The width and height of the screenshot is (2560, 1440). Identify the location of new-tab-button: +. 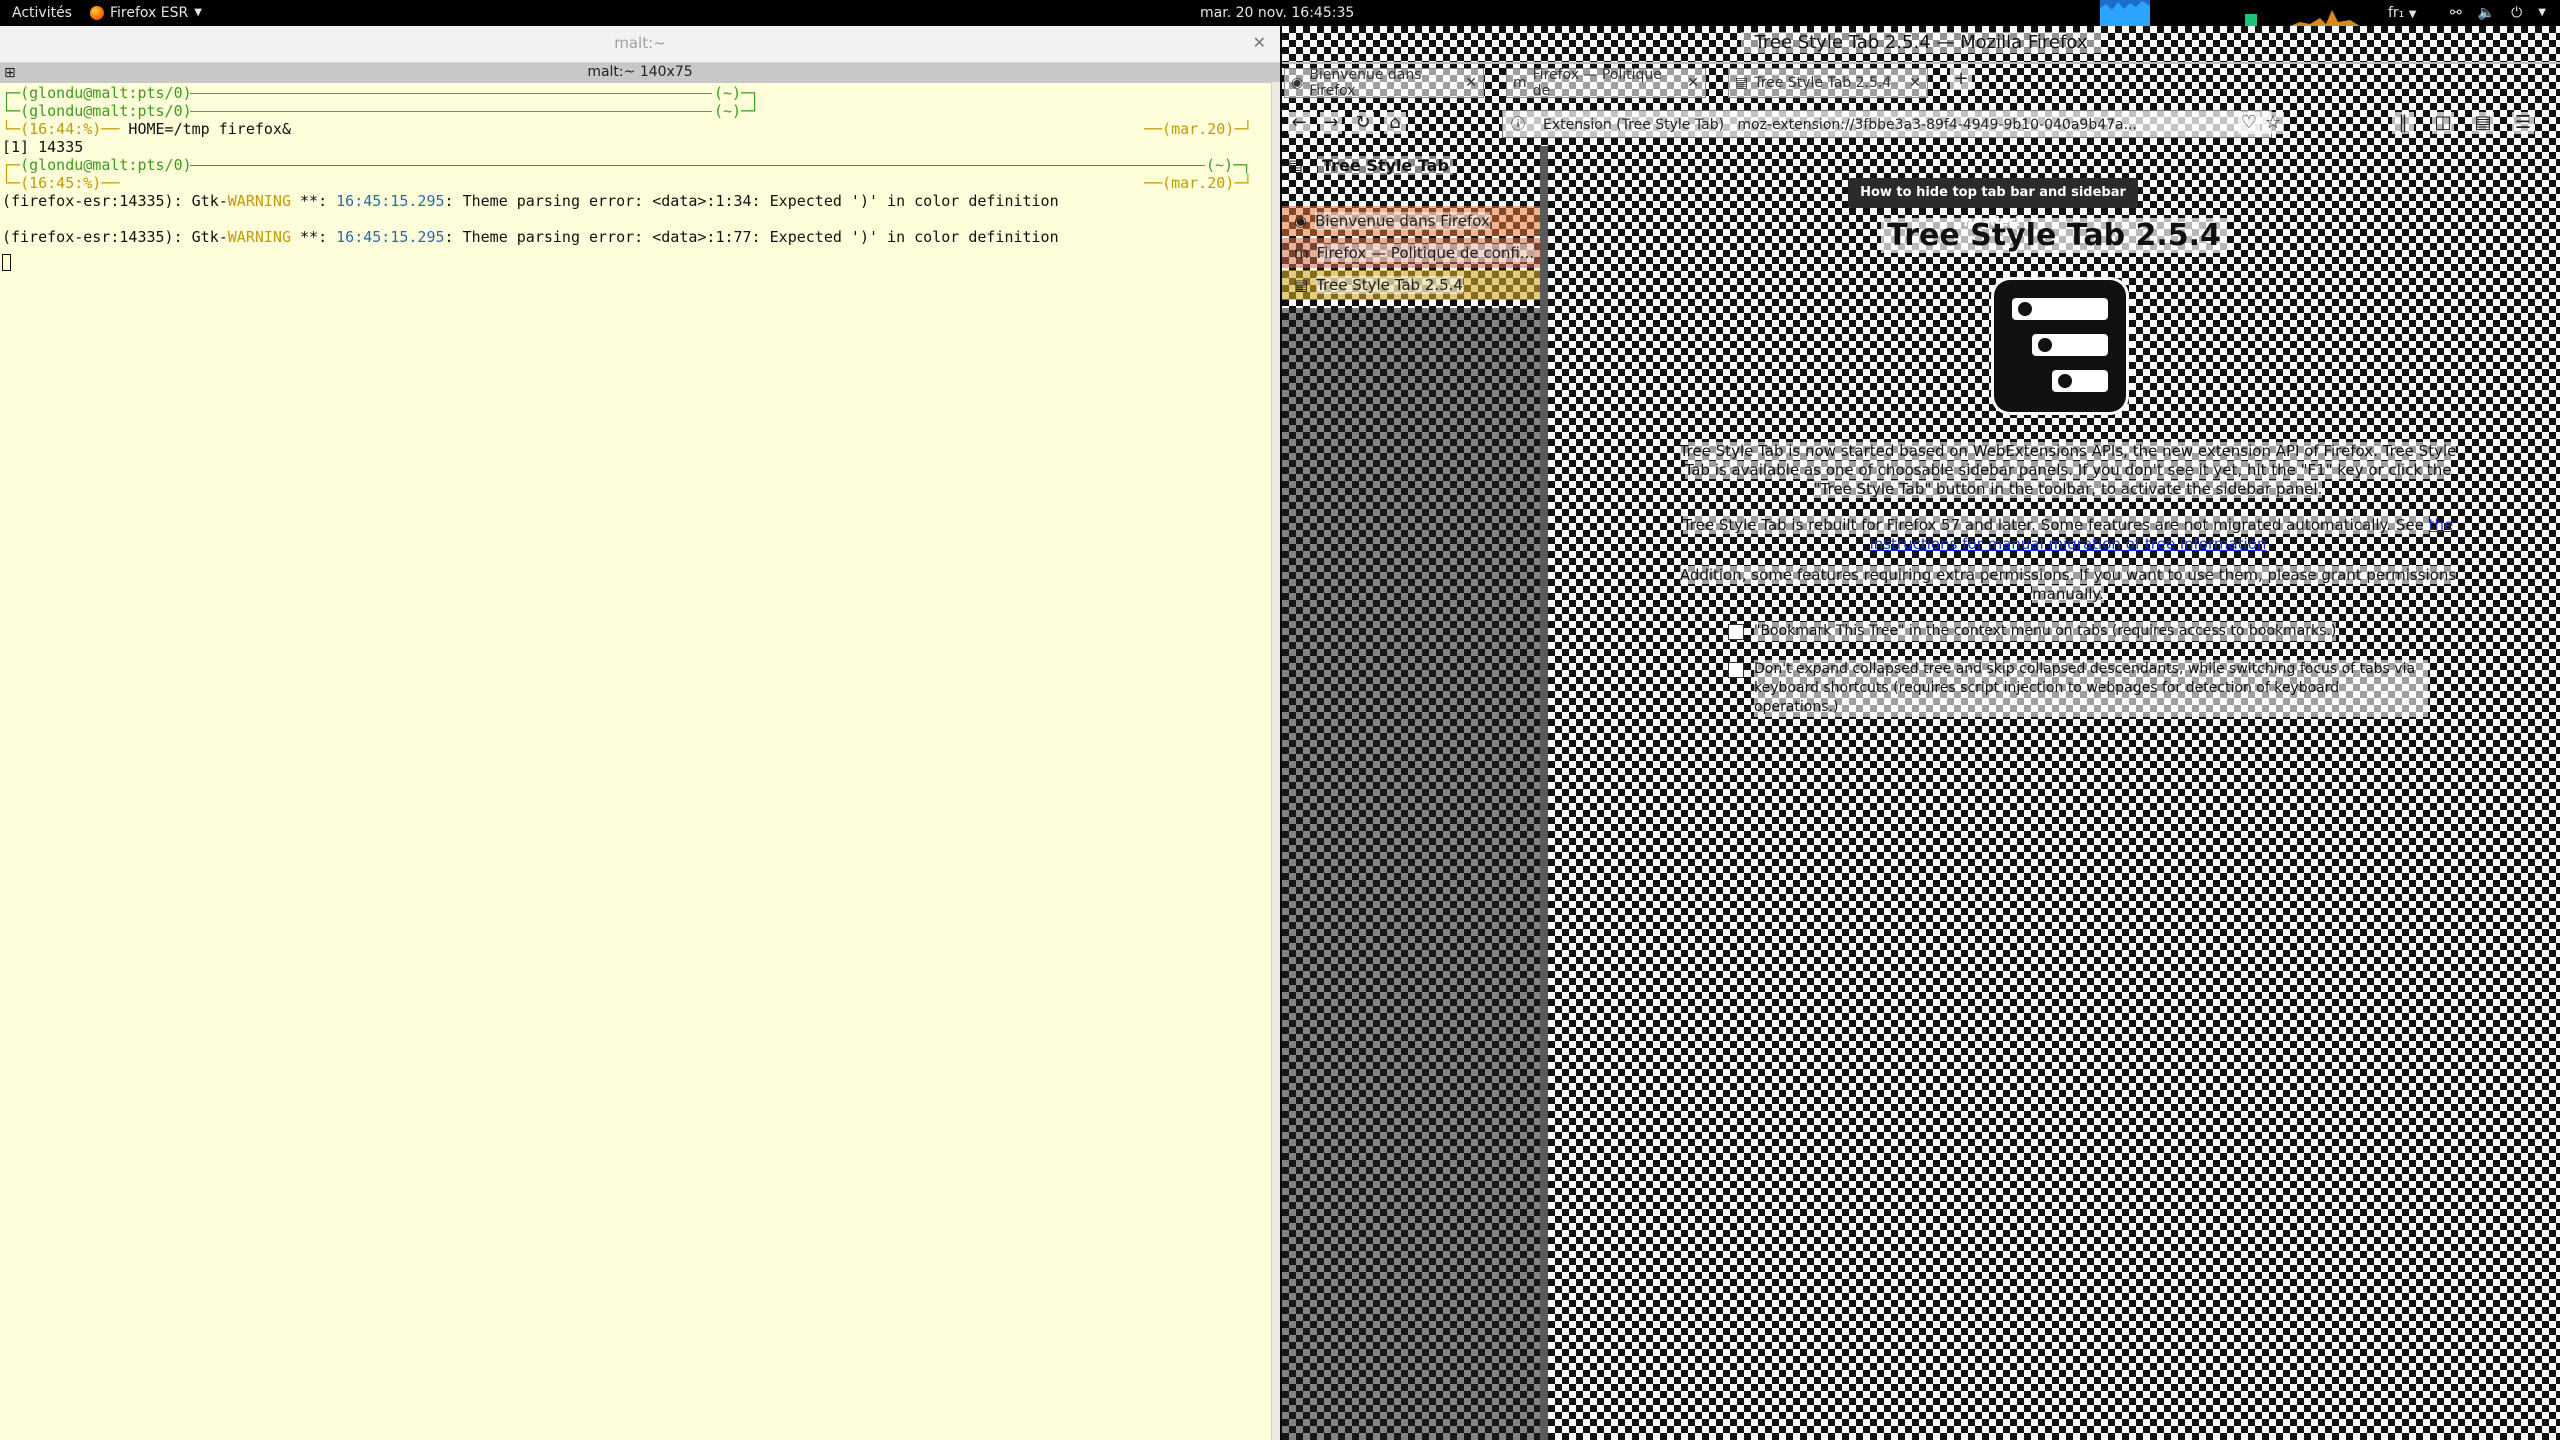
(1961, 79).